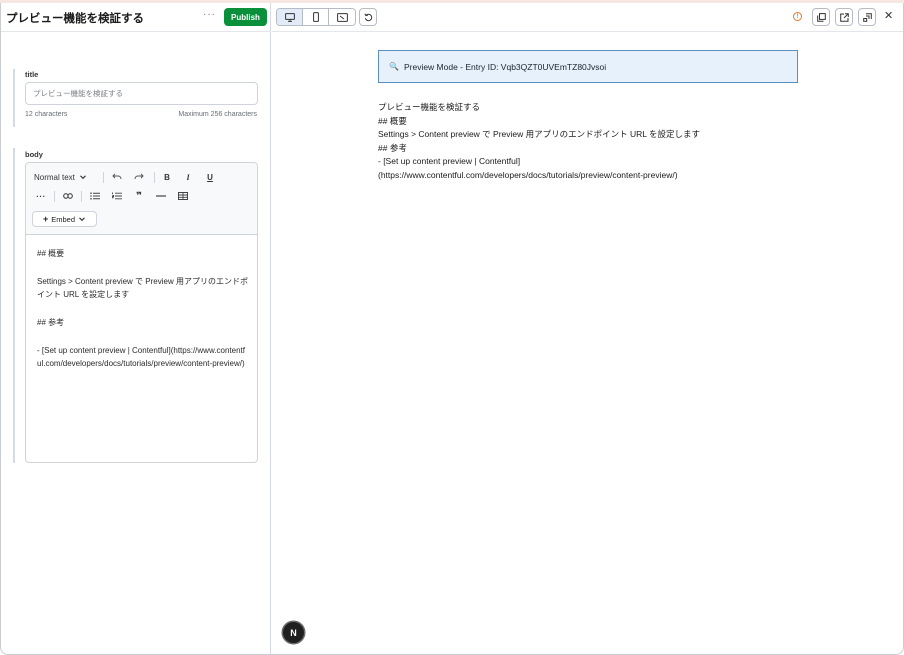 The height and width of the screenshot is (655, 904). I want to click on preview-line: プレビュー機能を検証する, so click(429, 107).